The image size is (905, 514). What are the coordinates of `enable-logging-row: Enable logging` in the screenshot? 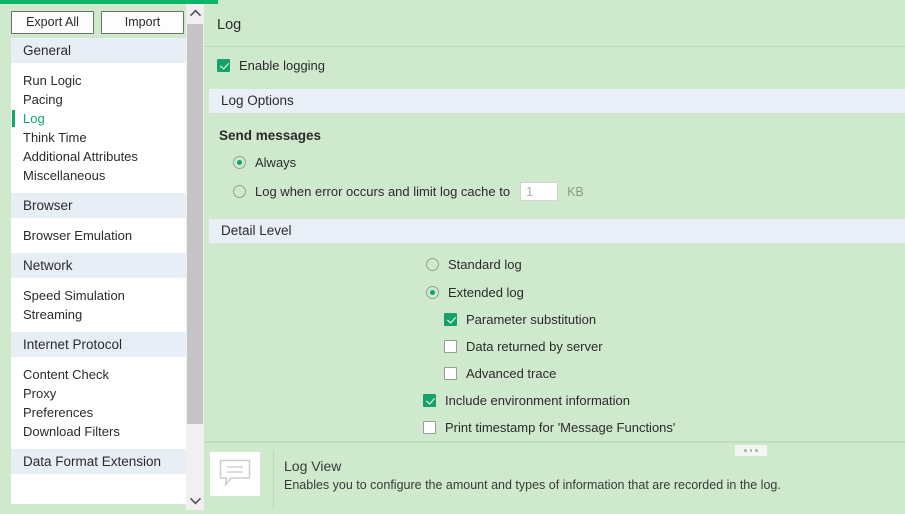 It's located at (271, 65).